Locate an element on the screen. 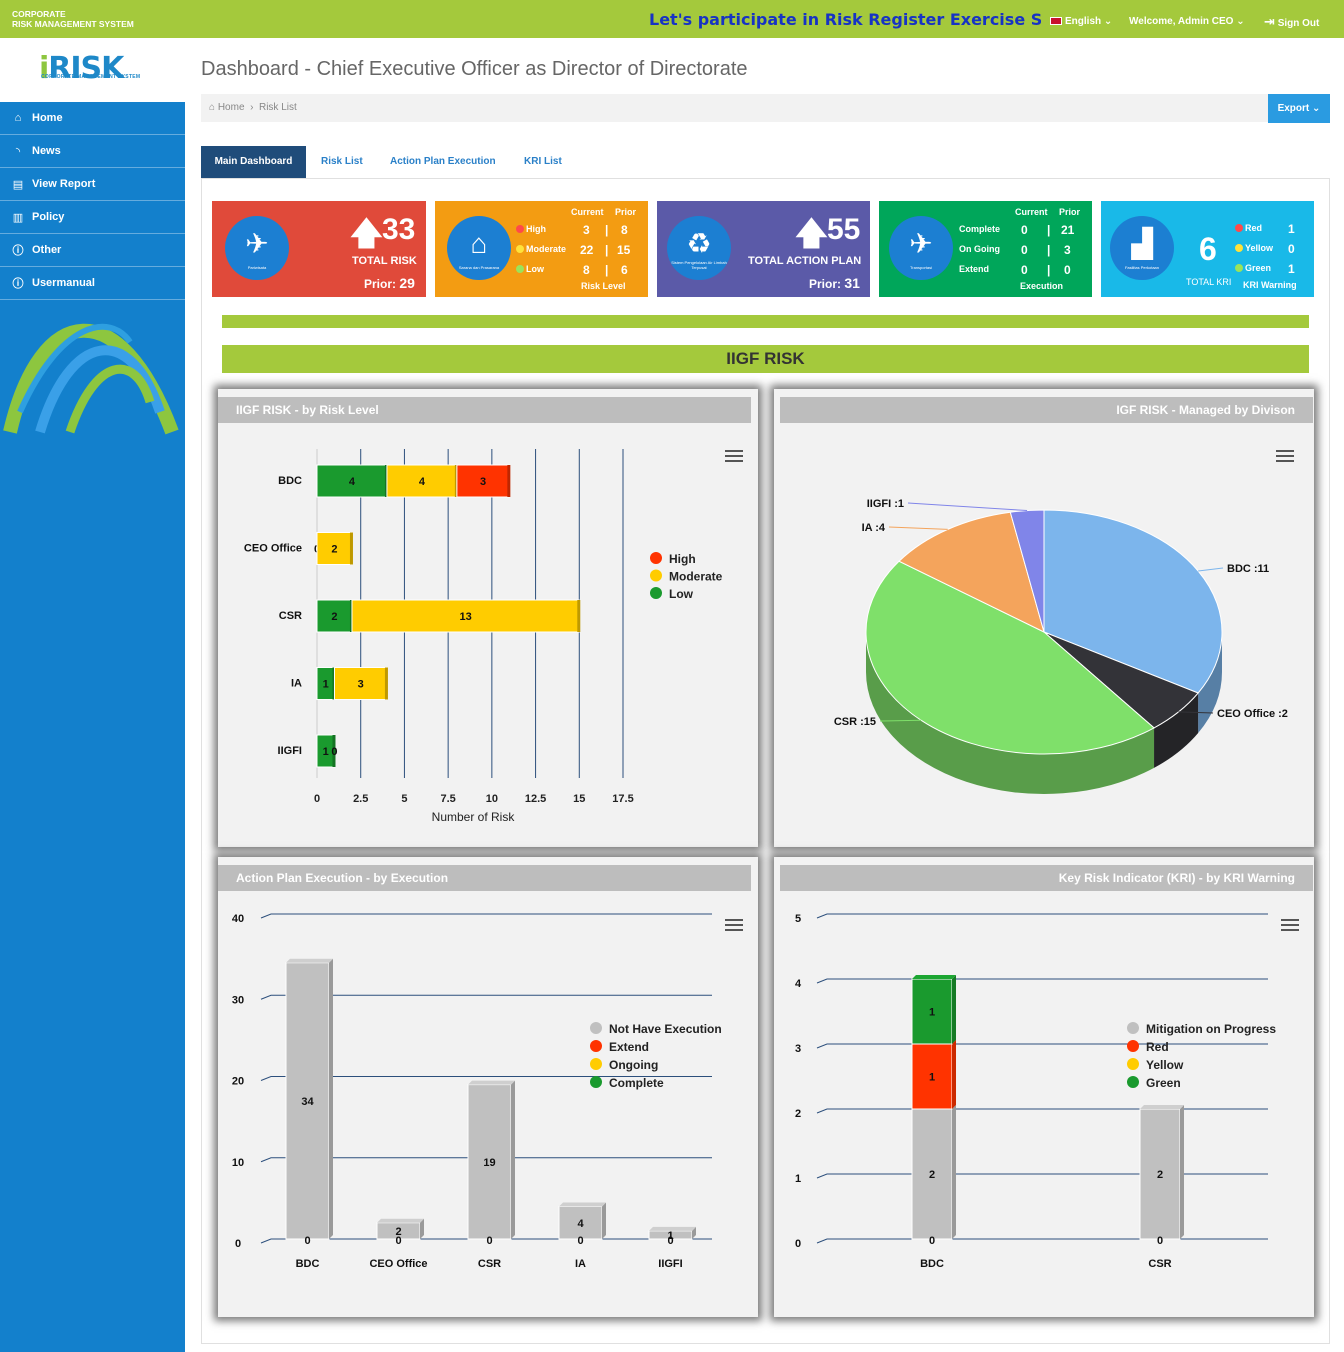 Image resolution: width=1344 pixels, height=1352 pixels. x-category-label: CEO Office is located at coordinates (398, 1264).